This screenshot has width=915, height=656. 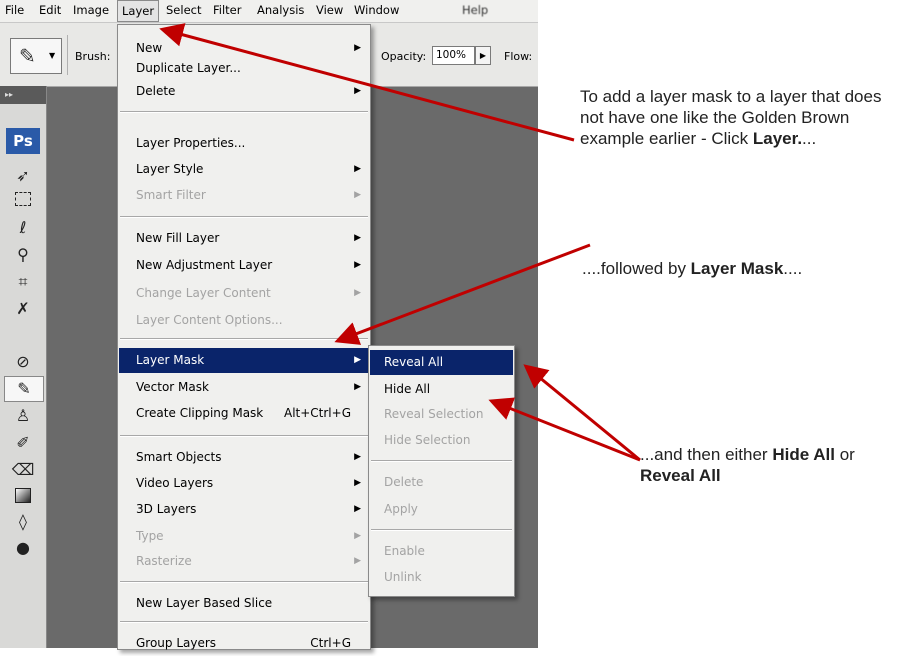 What do you see at coordinates (462, 294) in the screenshot?
I see `arrow-to-layer-mask` at bounding box center [462, 294].